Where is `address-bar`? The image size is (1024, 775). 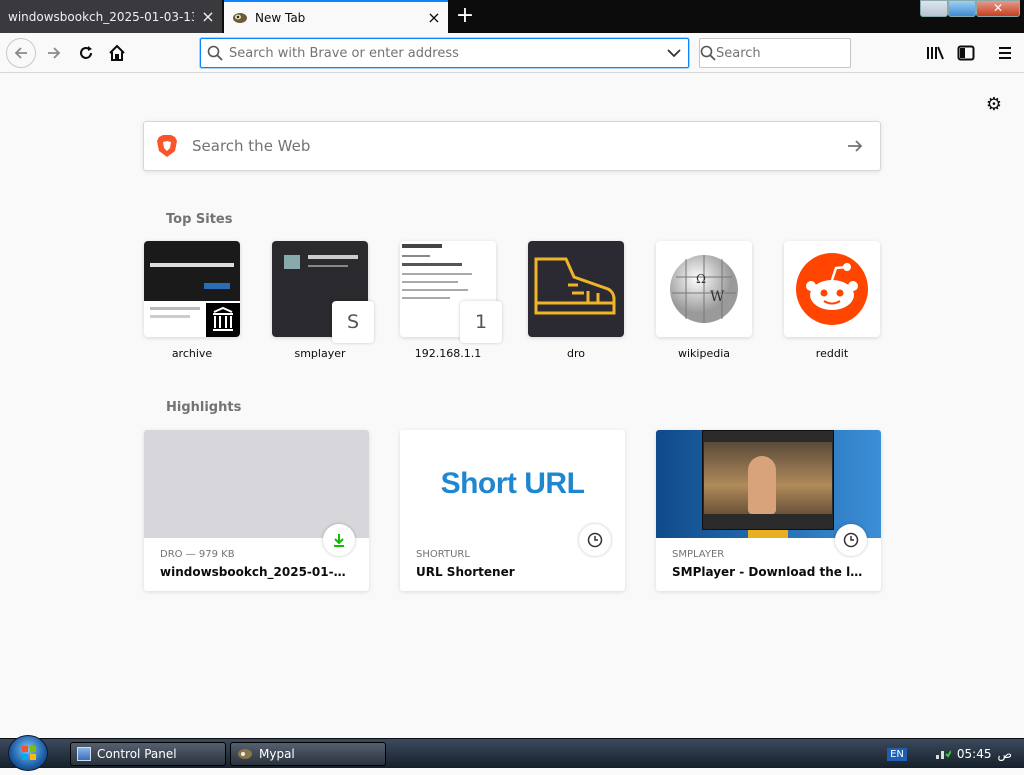 address-bar is located at coordinates (444, 53).